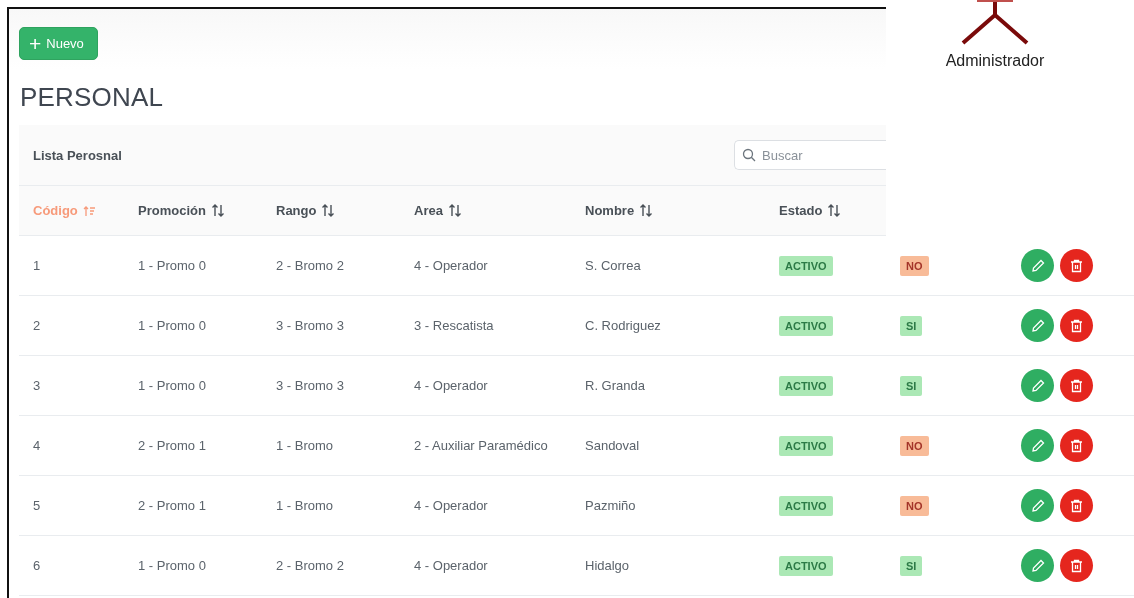  What do you see at coordinates (995, 61) in the screenshot?
I see `user-role-label: Administrador` at bounding box center [995, 61].